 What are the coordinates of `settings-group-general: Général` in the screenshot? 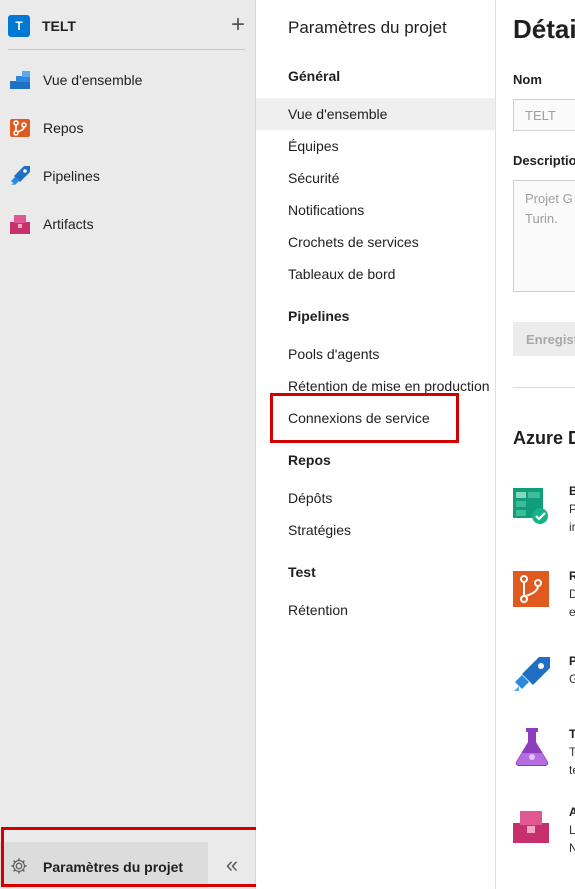 It's located at (314, 76).